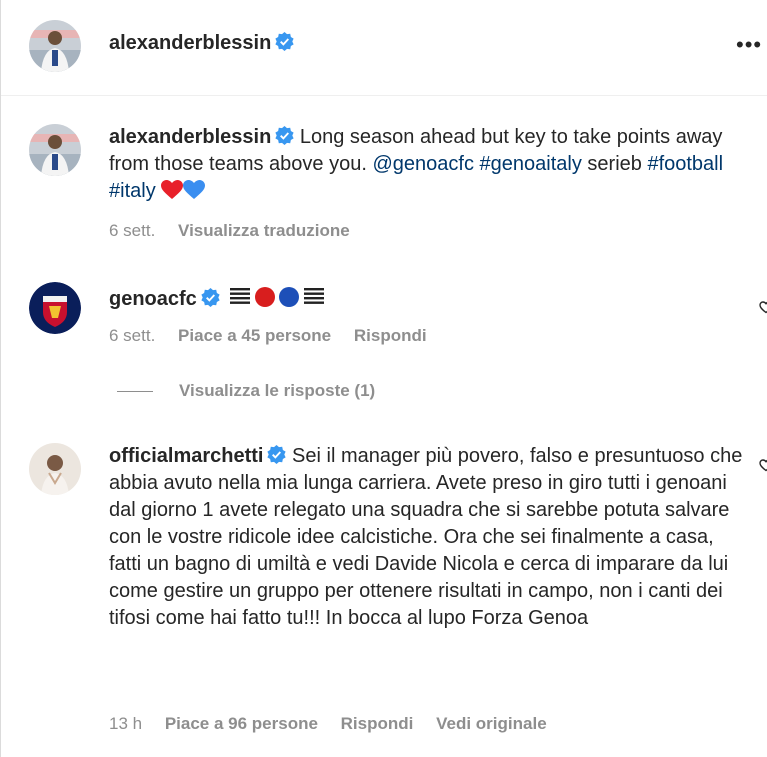 The height and width of the screenshot is (757, 767). I want to click on comment-username: officialmarchetti, so click(186, 456).